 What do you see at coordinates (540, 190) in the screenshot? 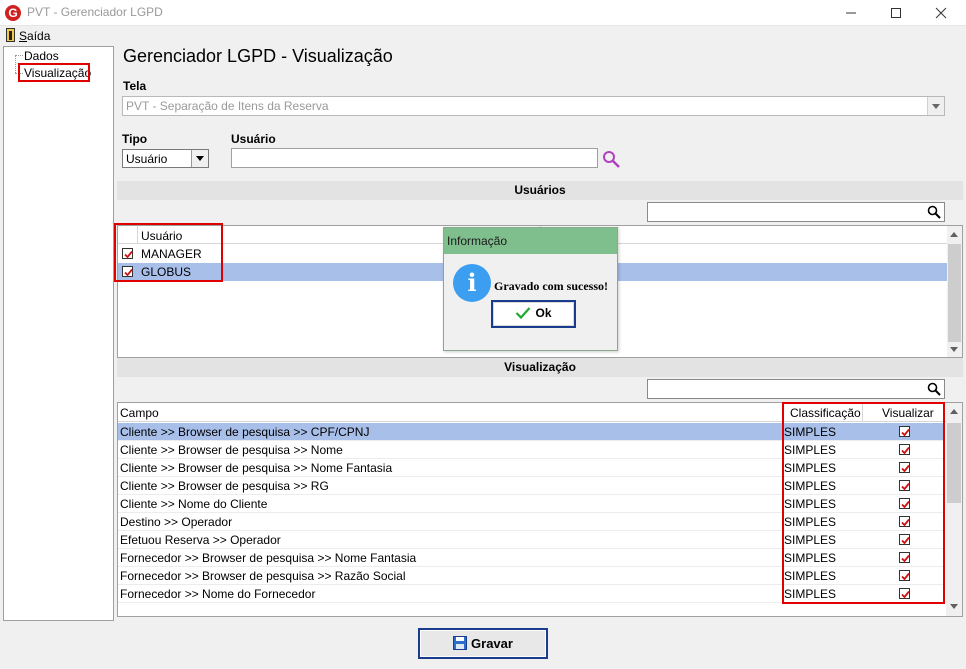
I see `users-section-header: Usuários` at bounding box center [540, 190].